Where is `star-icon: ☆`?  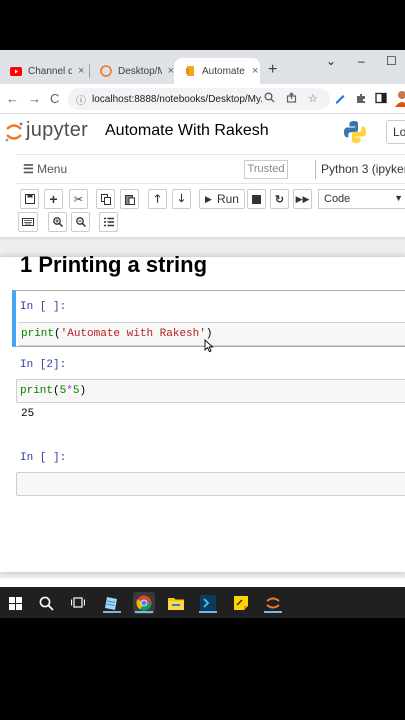
star-icon: ☆ is located at coordinates (313, 98).